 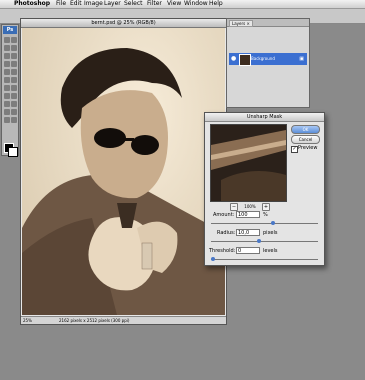 I want to click on preview-window, so click(x=248, y=163).